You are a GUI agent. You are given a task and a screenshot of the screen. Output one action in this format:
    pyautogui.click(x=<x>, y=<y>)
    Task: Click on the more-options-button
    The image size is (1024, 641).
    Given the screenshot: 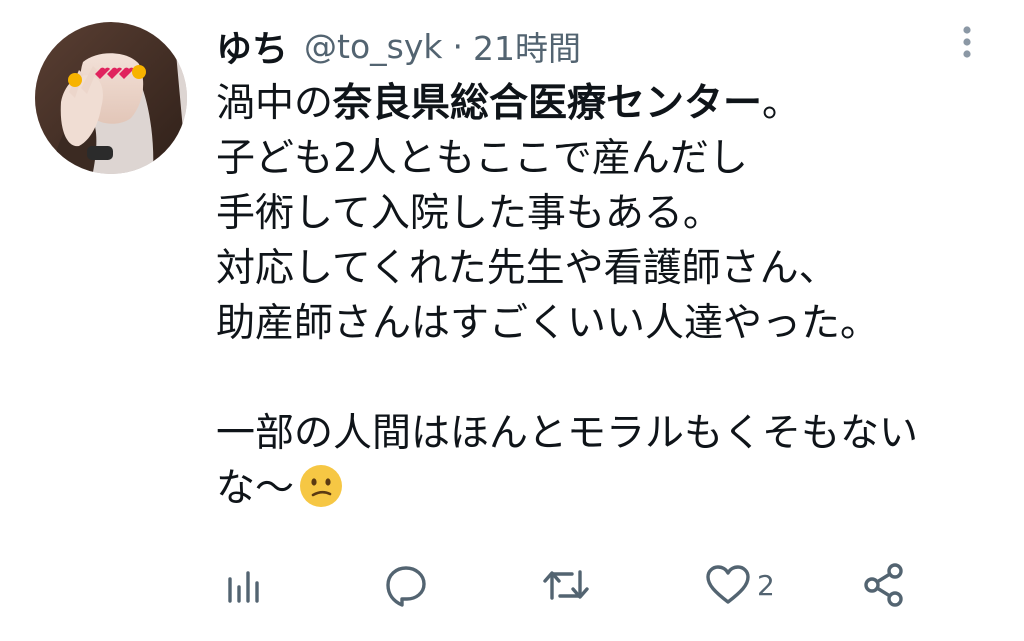 What is the action you would take?
    pyautogui.click(x=967, y=42)
    